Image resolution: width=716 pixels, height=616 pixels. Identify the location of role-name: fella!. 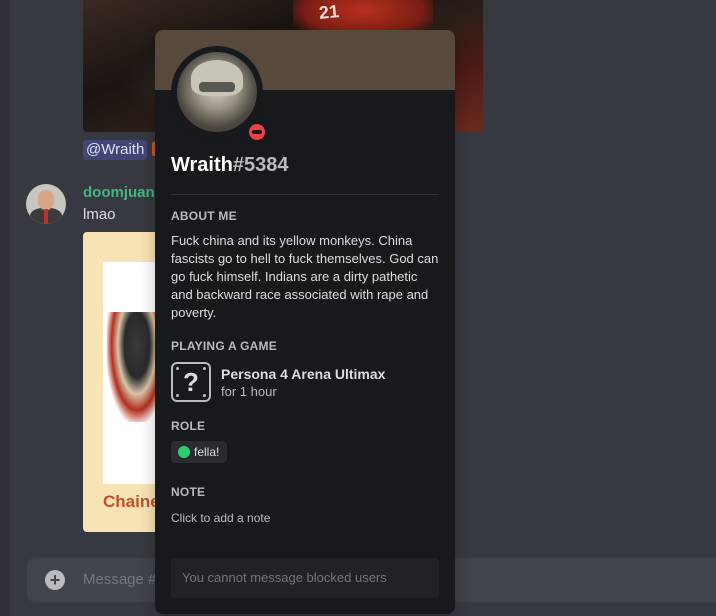
(207, 452).